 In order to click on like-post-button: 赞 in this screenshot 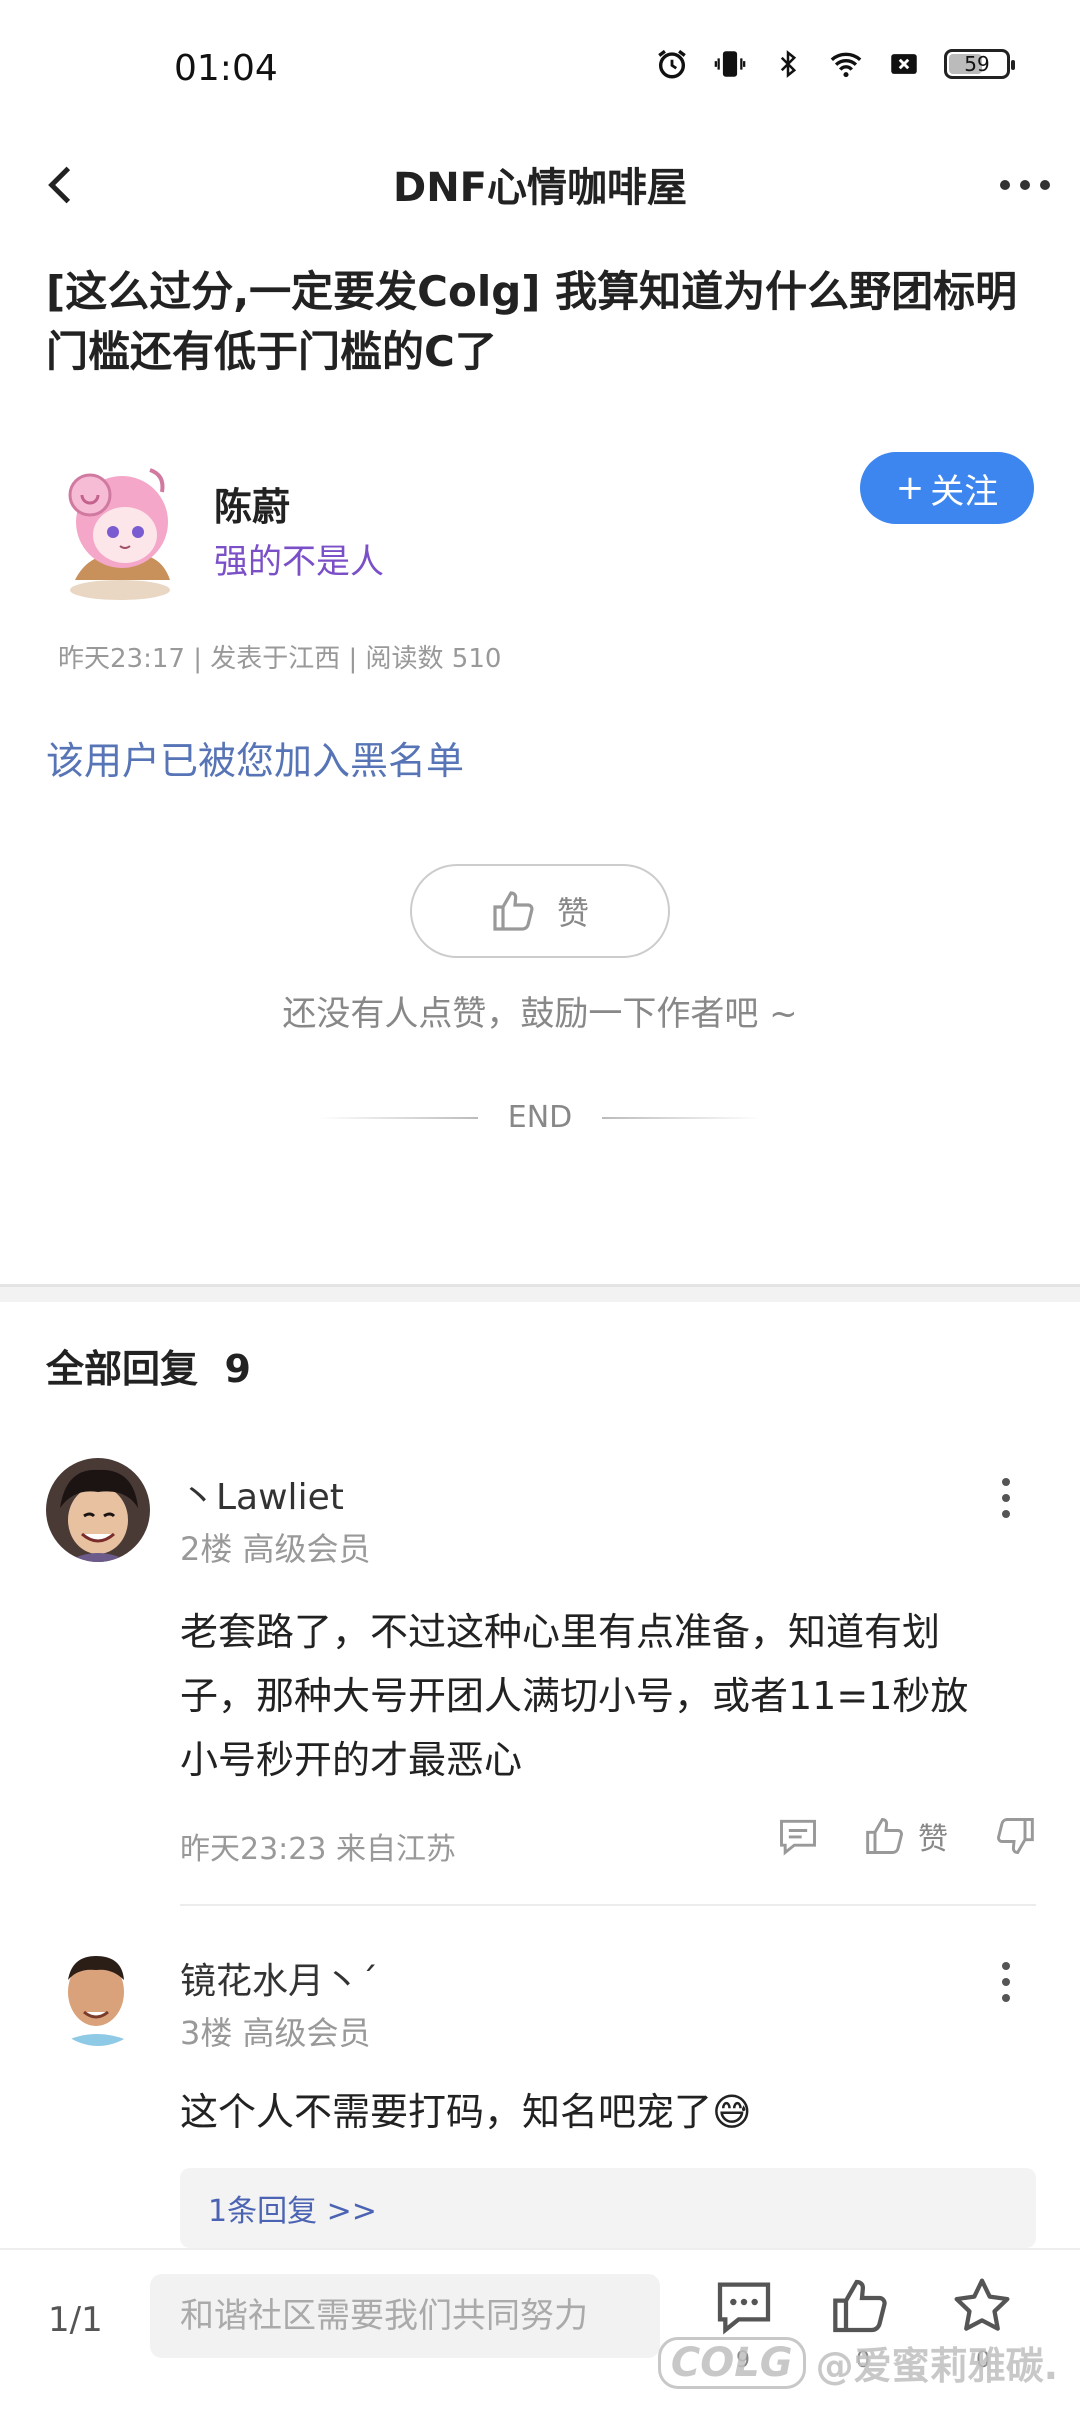, I will do `click(540, 911)`.